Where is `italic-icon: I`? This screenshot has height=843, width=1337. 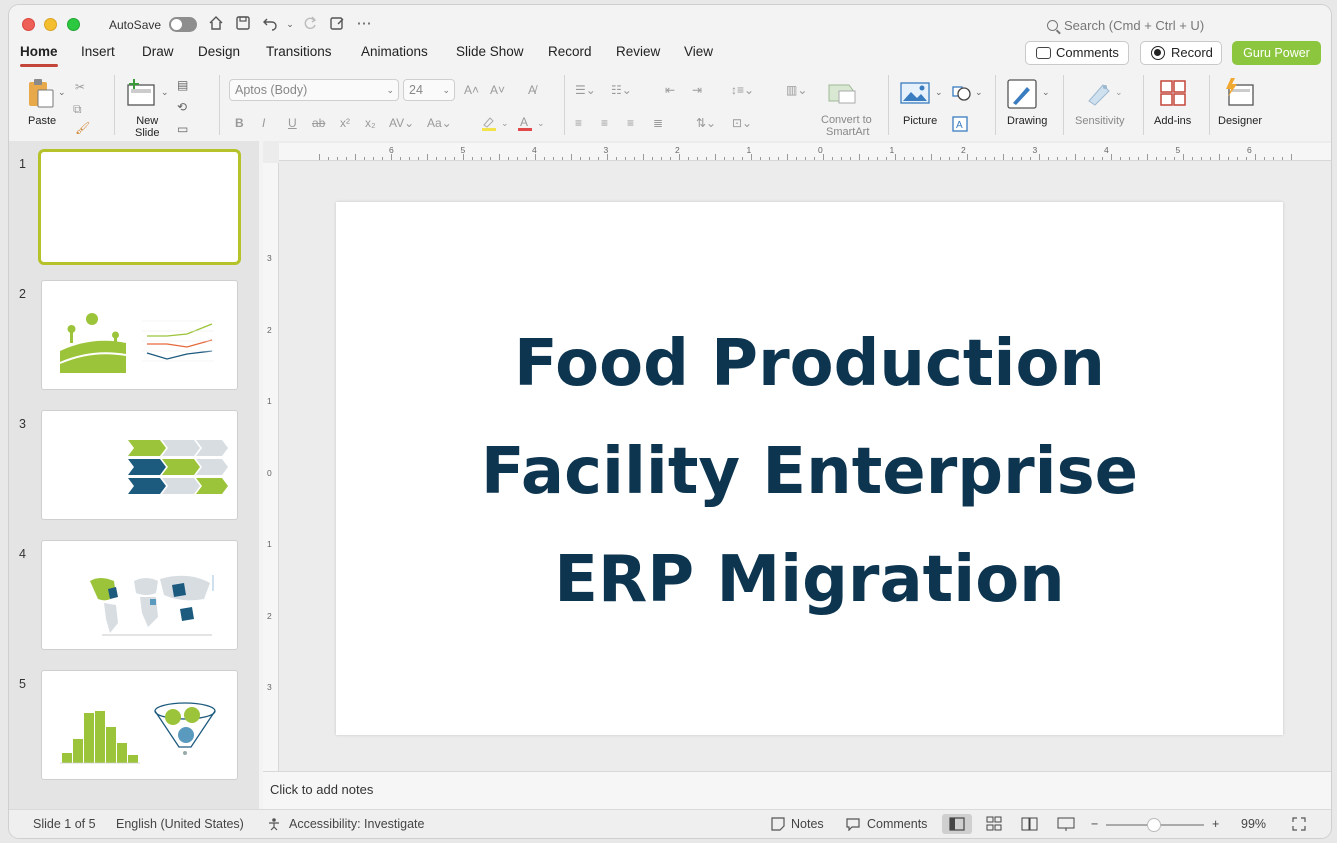
italic-icon: I is located at coordinates (263, 123).